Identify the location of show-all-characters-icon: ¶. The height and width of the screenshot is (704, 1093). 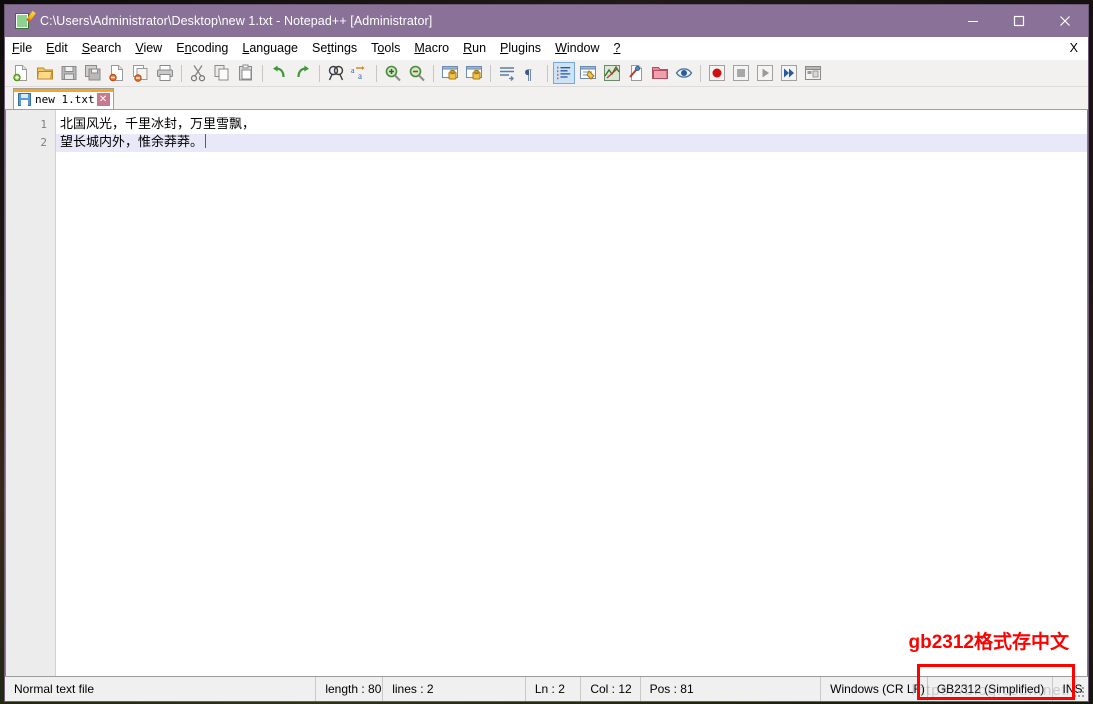
(531, 73).